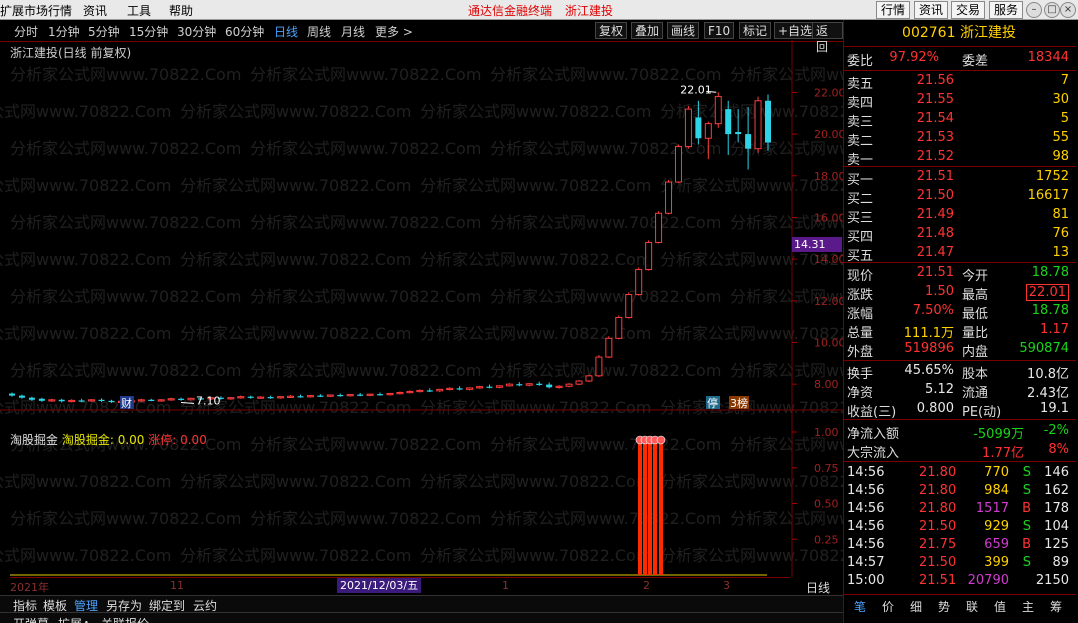 Image resolution: width=1078 pixels, height=623 pixels. Describe the element at coordinates (933, 310) in the screenshot. I see `stat-value: 7.50%` at that location.